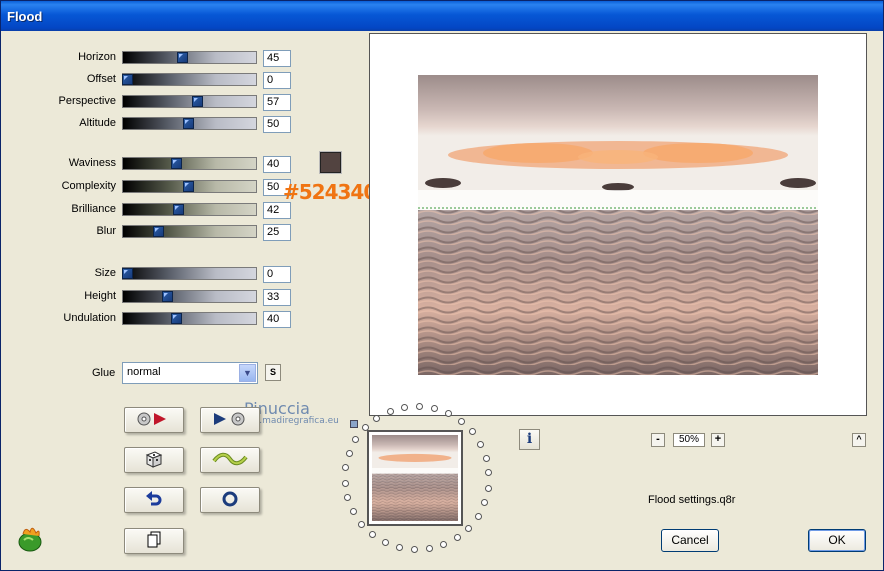 Image resolution: width=884 pixels, height=571 pixels. Describe the element at coordinates (190, 373) in the screenshot. I see `glue-select: normal ▼` at that location.